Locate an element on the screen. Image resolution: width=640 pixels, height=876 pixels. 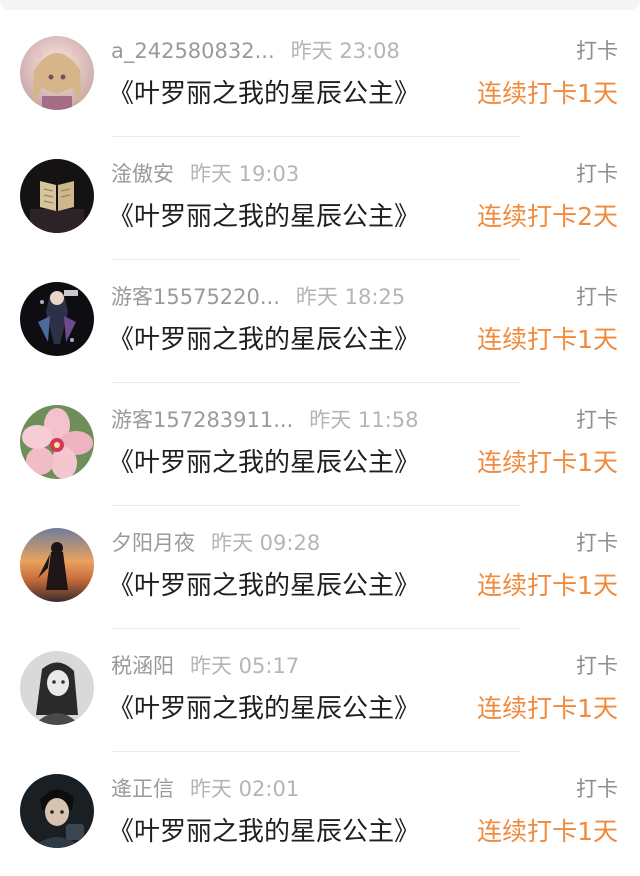
item-meta: 逄正信 昨天 02:01 is located at coordinates (205, 789).